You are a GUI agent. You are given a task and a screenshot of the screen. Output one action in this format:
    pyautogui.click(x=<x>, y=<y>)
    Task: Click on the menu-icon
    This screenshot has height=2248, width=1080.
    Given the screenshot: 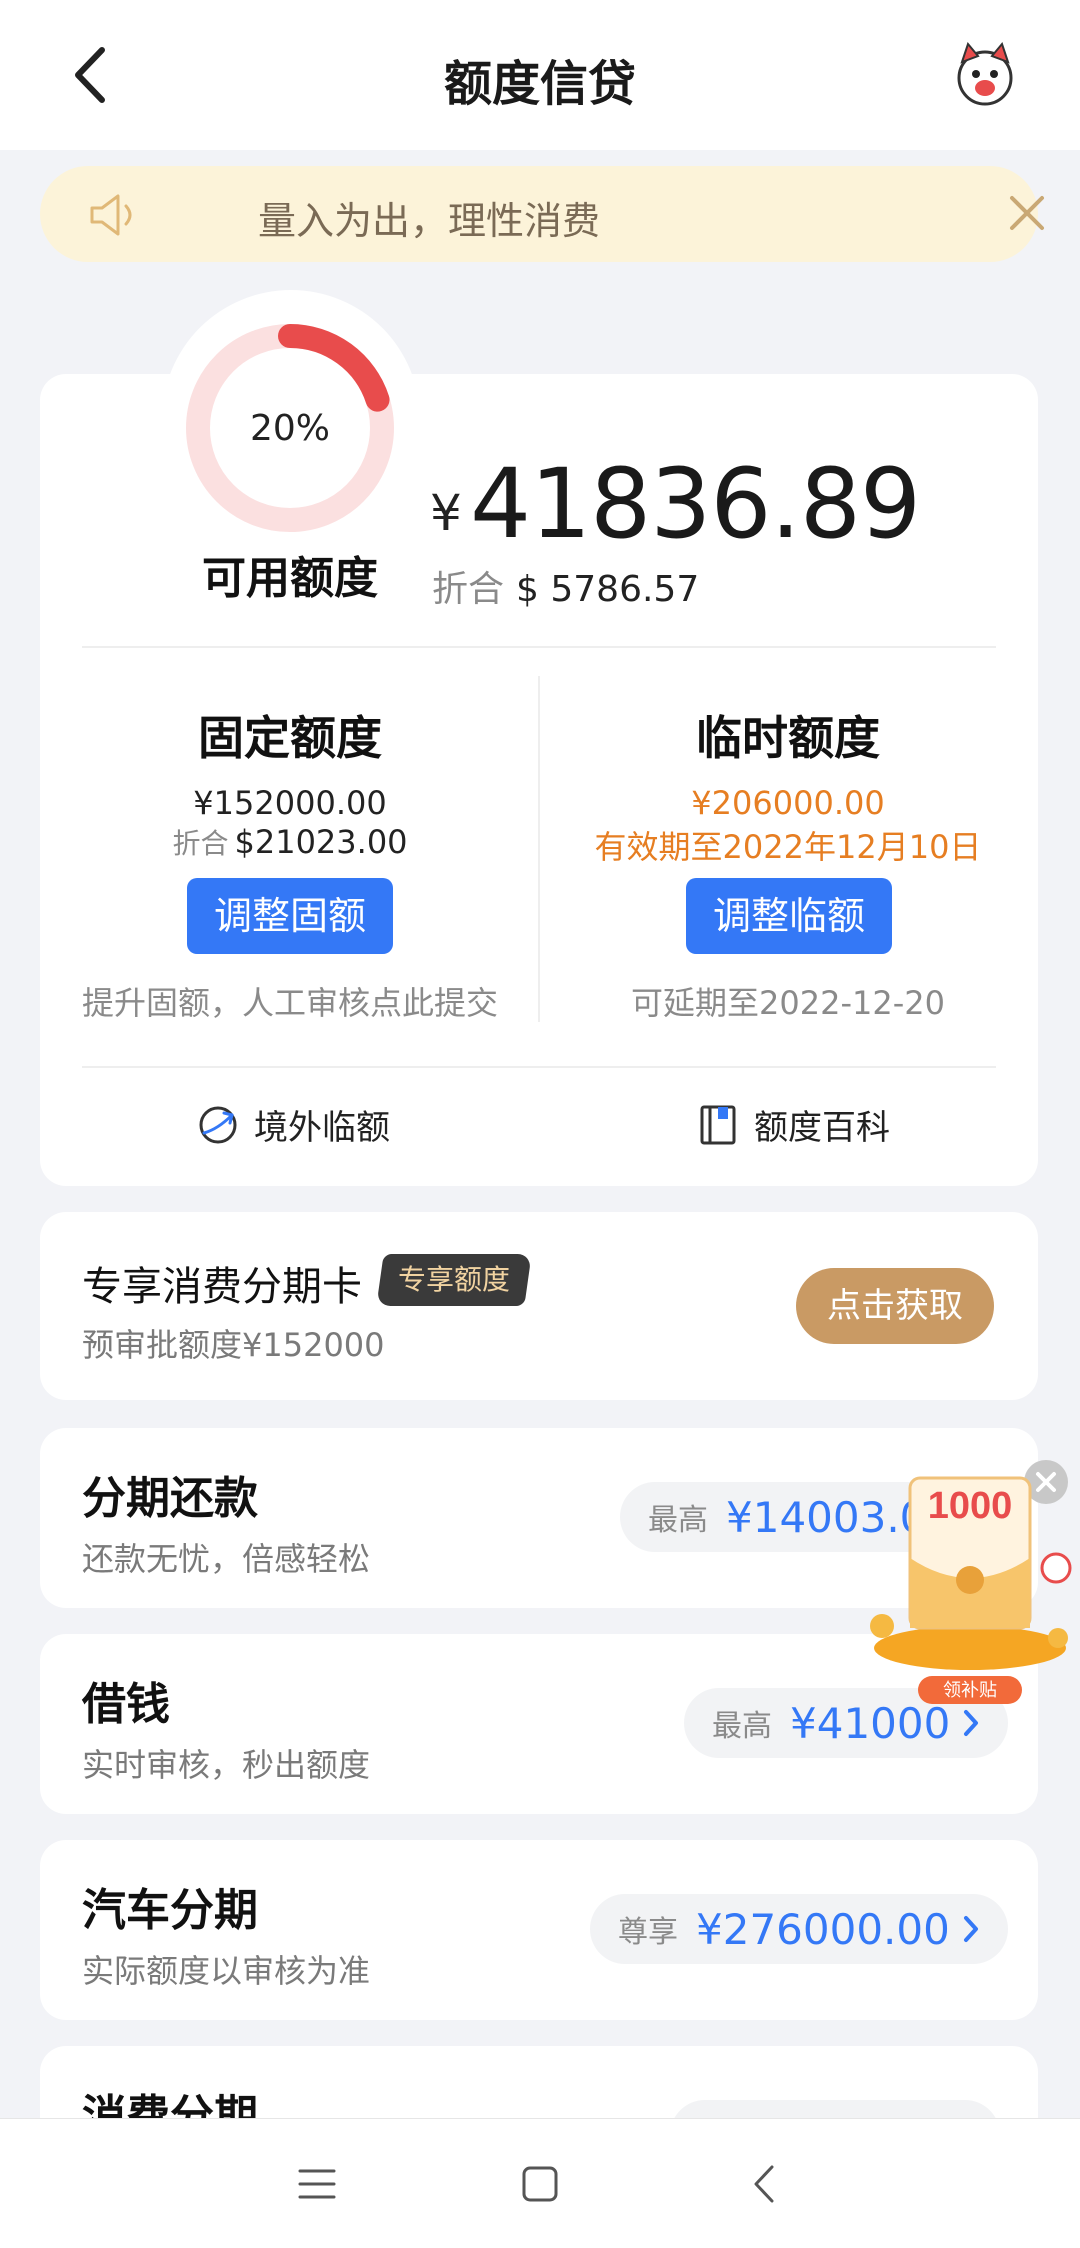 What is the action you would take?
    pyautogui.click(x=317, y=2184)
    